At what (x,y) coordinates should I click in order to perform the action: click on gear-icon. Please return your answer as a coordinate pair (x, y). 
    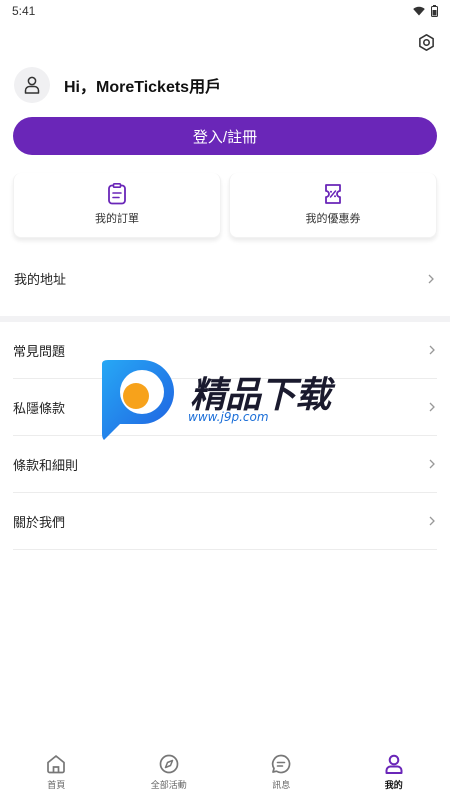
    Looking at the image, I should click on (426, 42).